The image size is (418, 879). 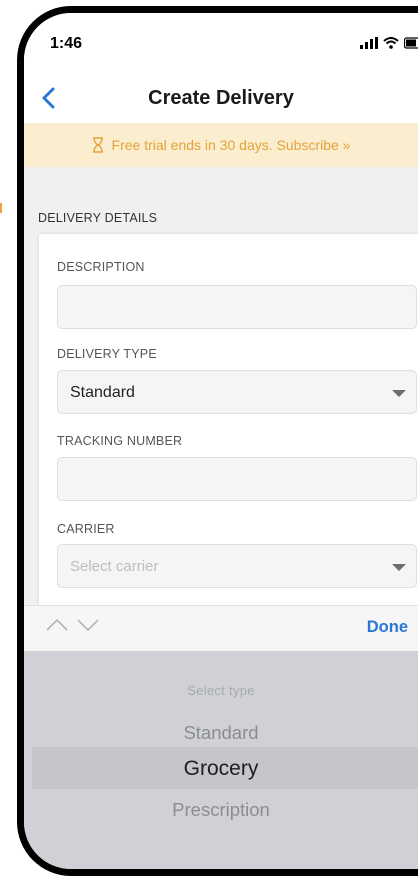 What do you see at coordinates (102, 392) in the screenshot?
I see `delivery-type-value: Standard` at bounding box center [102, 392].